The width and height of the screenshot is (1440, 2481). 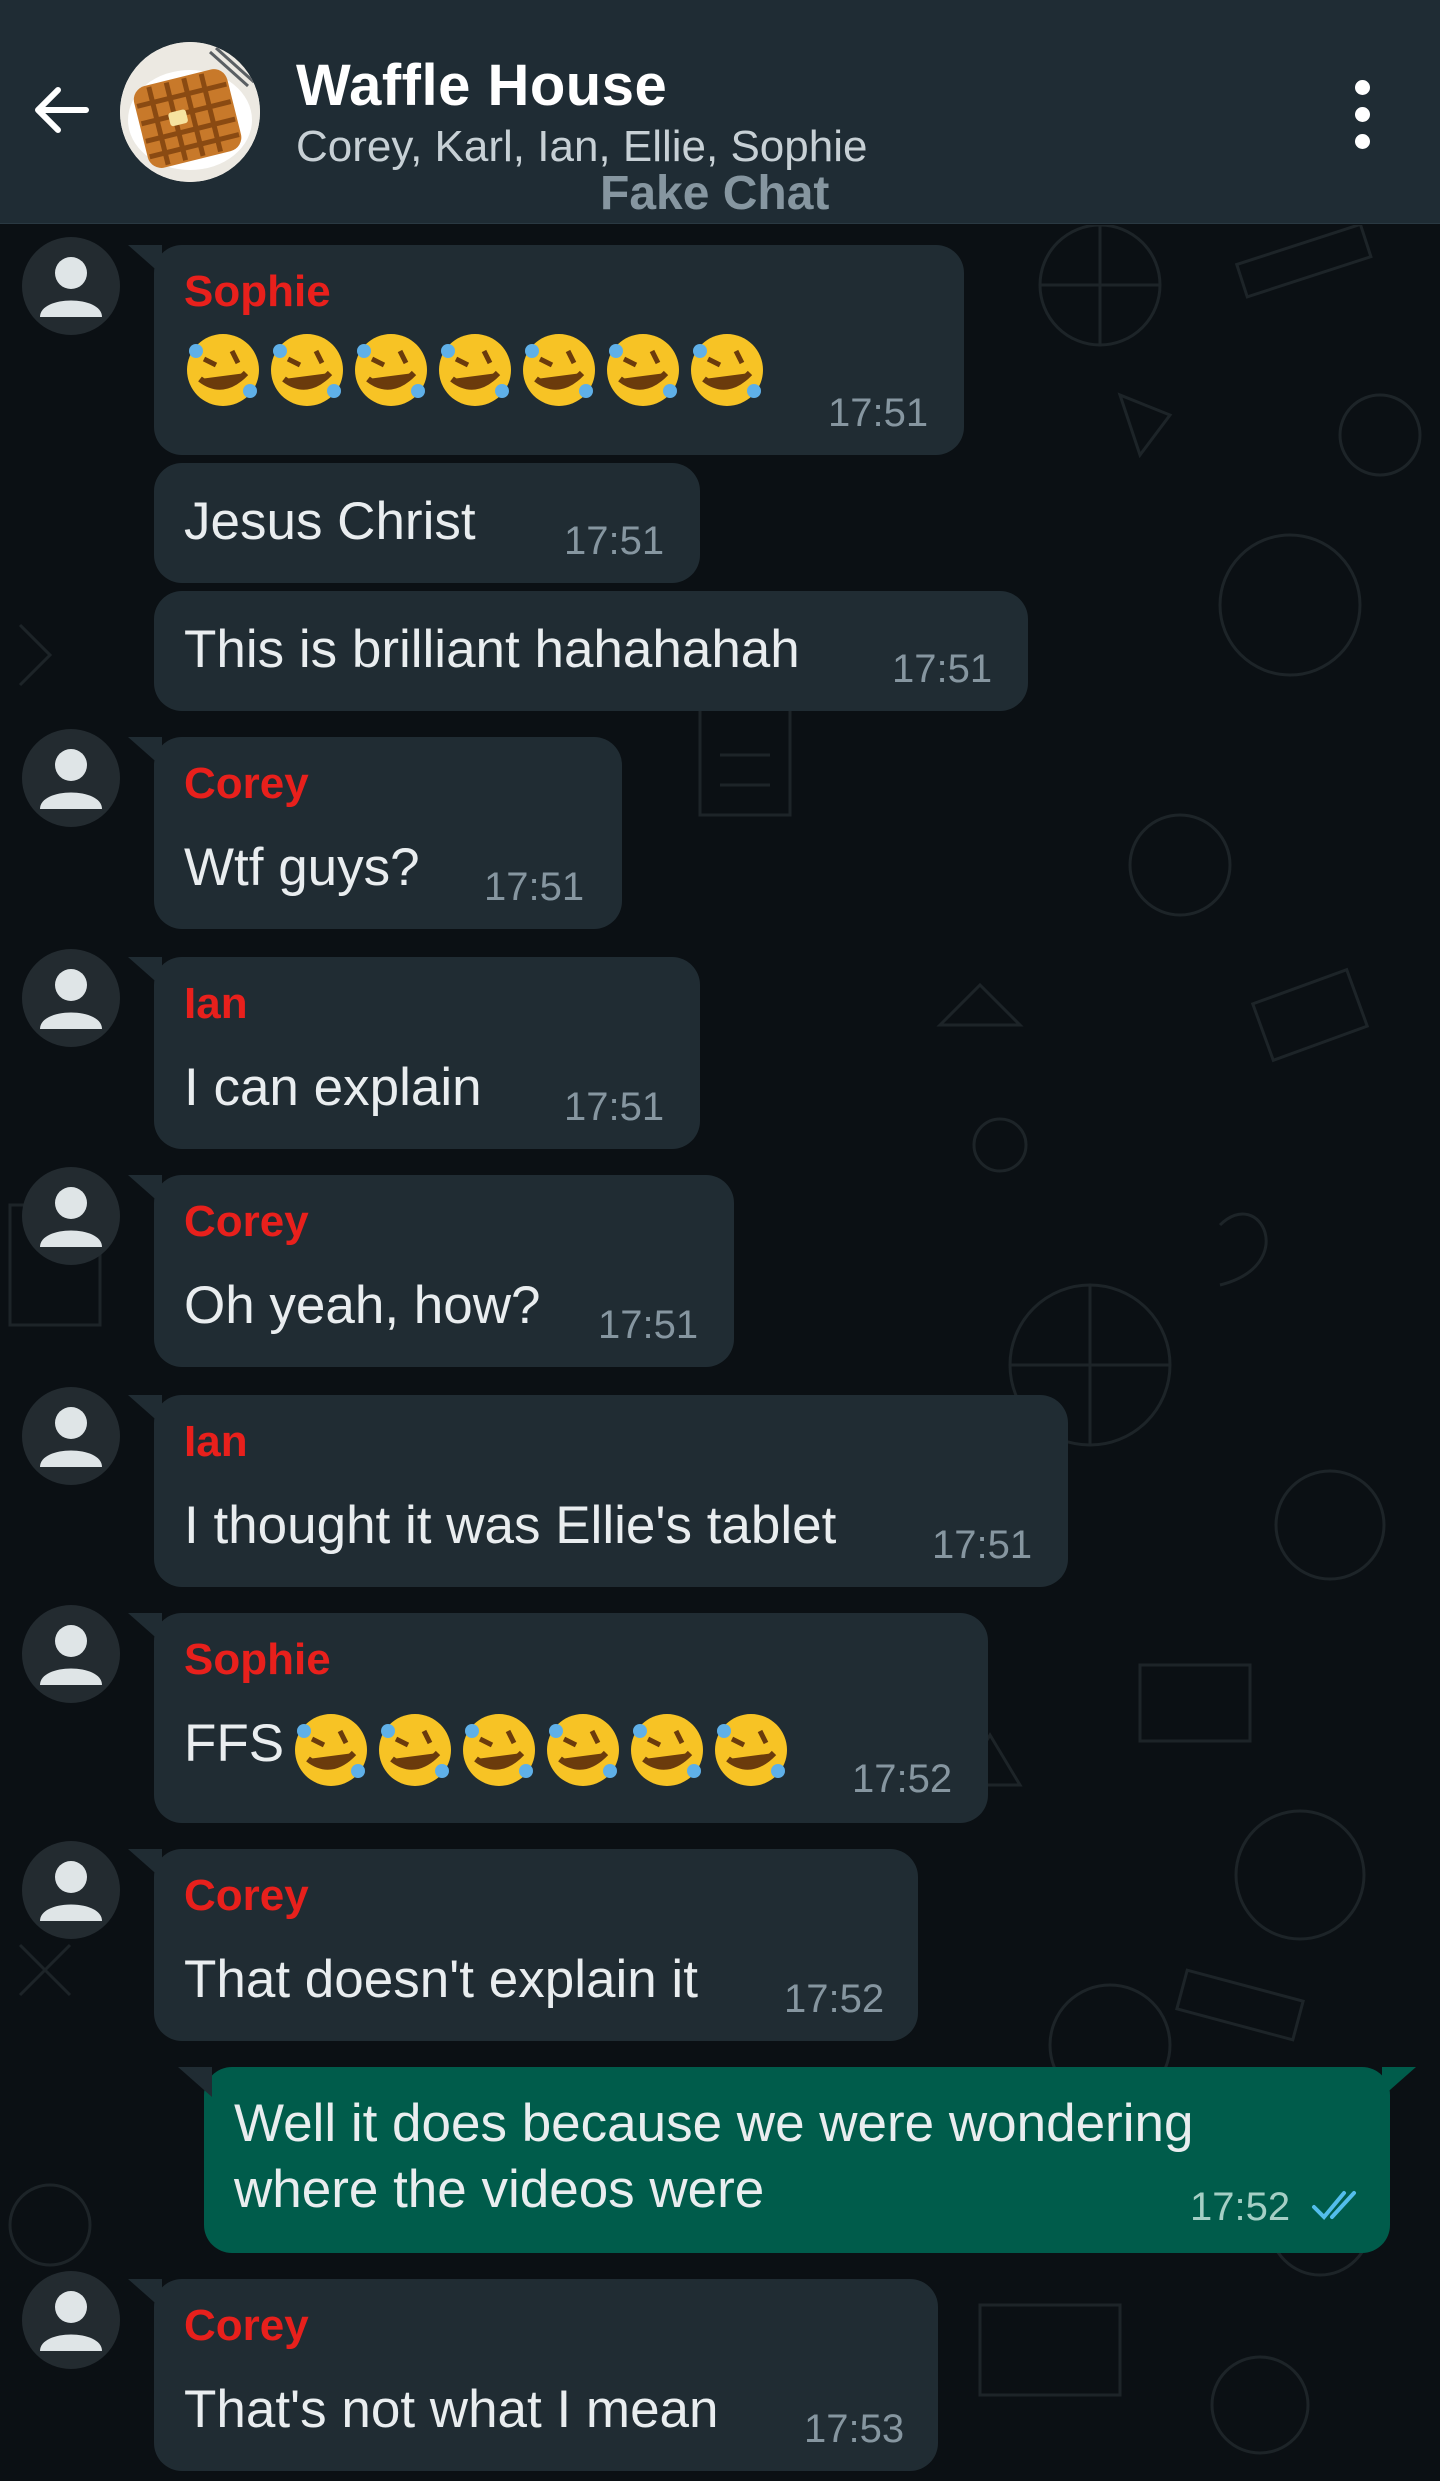 I want to click on chat-participants: Corey, Karl, Ian, Ellie, Sophie, so click(x=581, y=147).